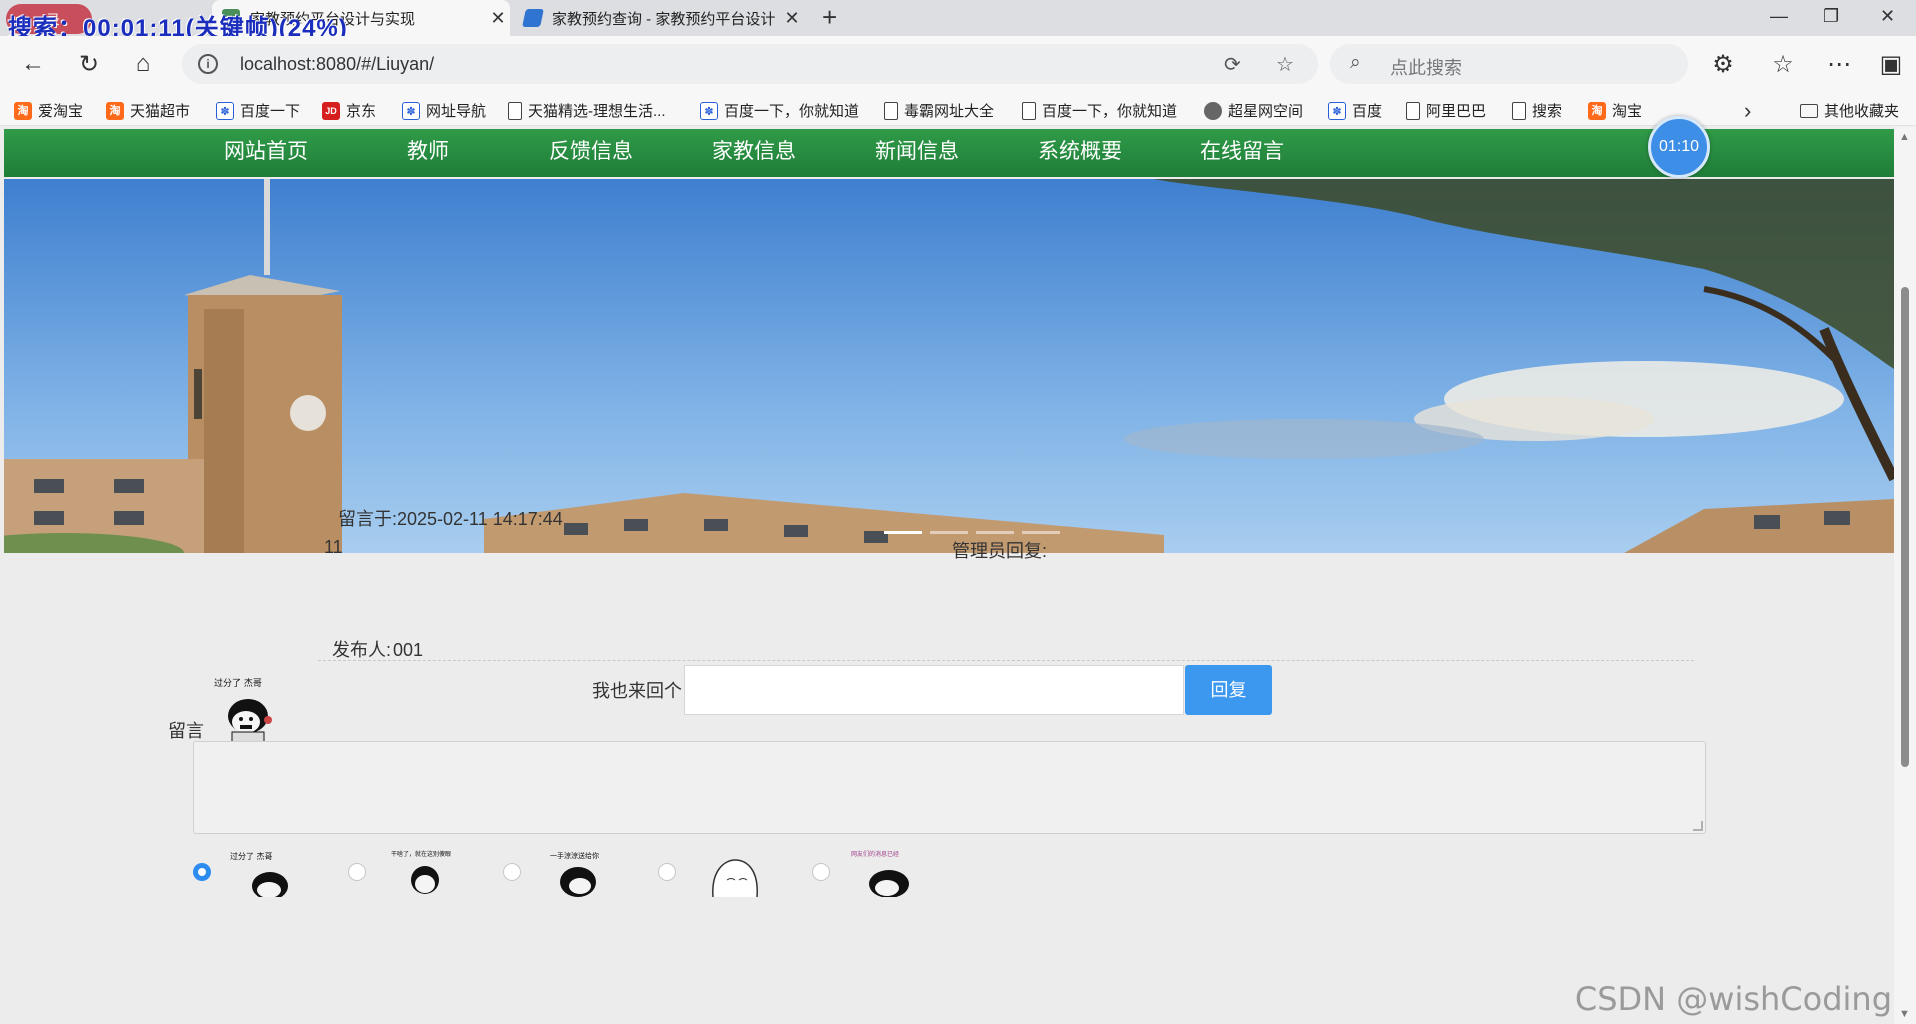 This screenshot has width=1916, height=1024. Describe the element at coordinates (1355, 62) in the screenshot. I see `search-icon: ⌕` at that location.